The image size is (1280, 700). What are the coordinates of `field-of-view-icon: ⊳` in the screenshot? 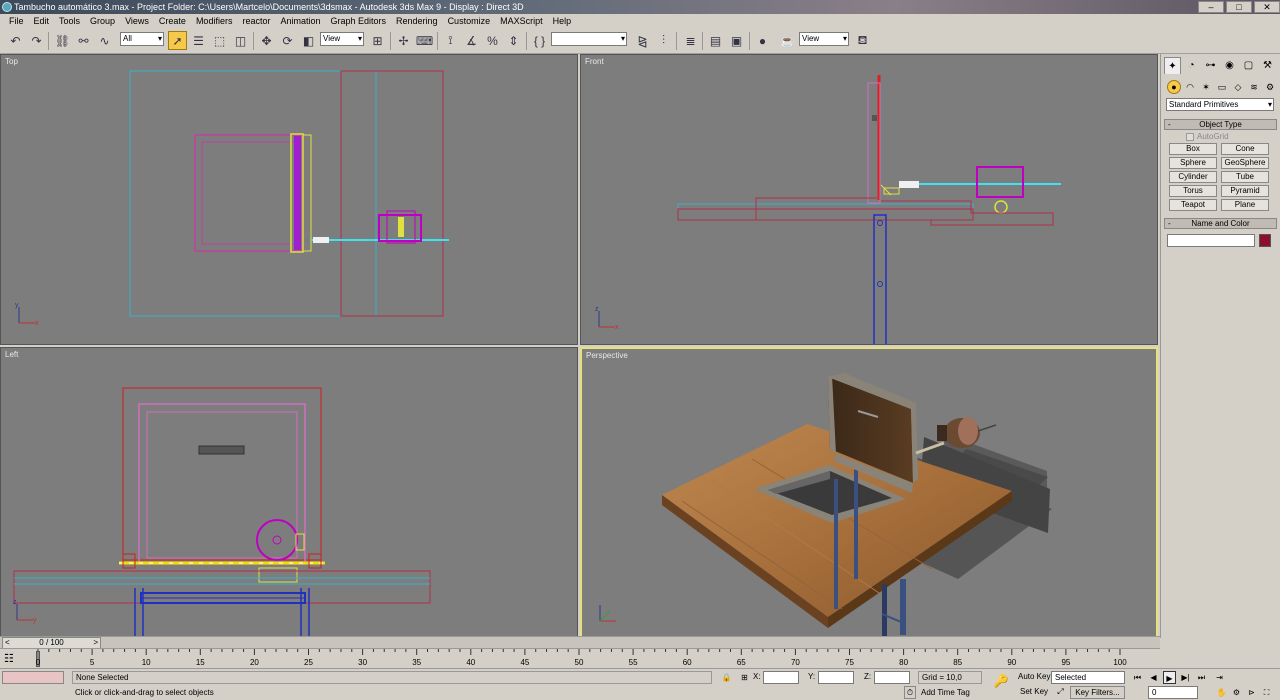 It's located at (1251, 692).